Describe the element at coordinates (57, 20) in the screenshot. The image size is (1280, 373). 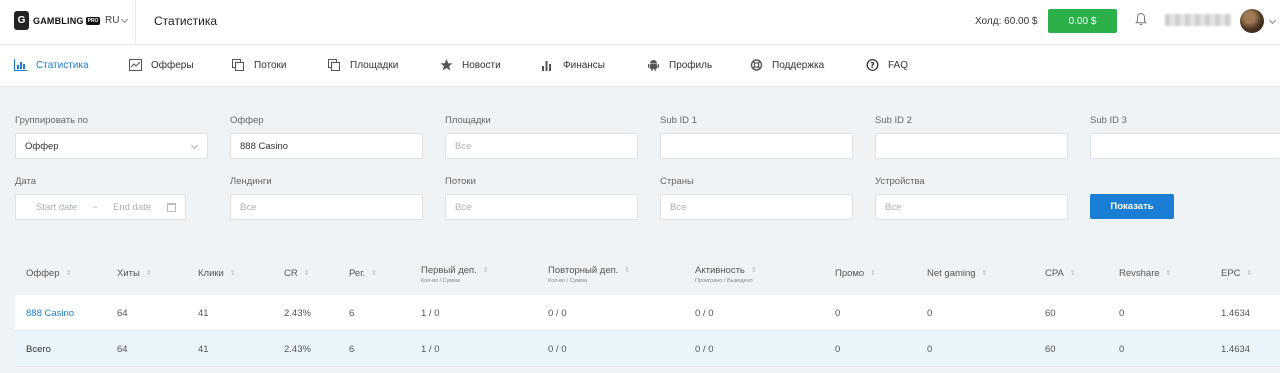
I see `logo: G GAMBLING PRO` at that location.